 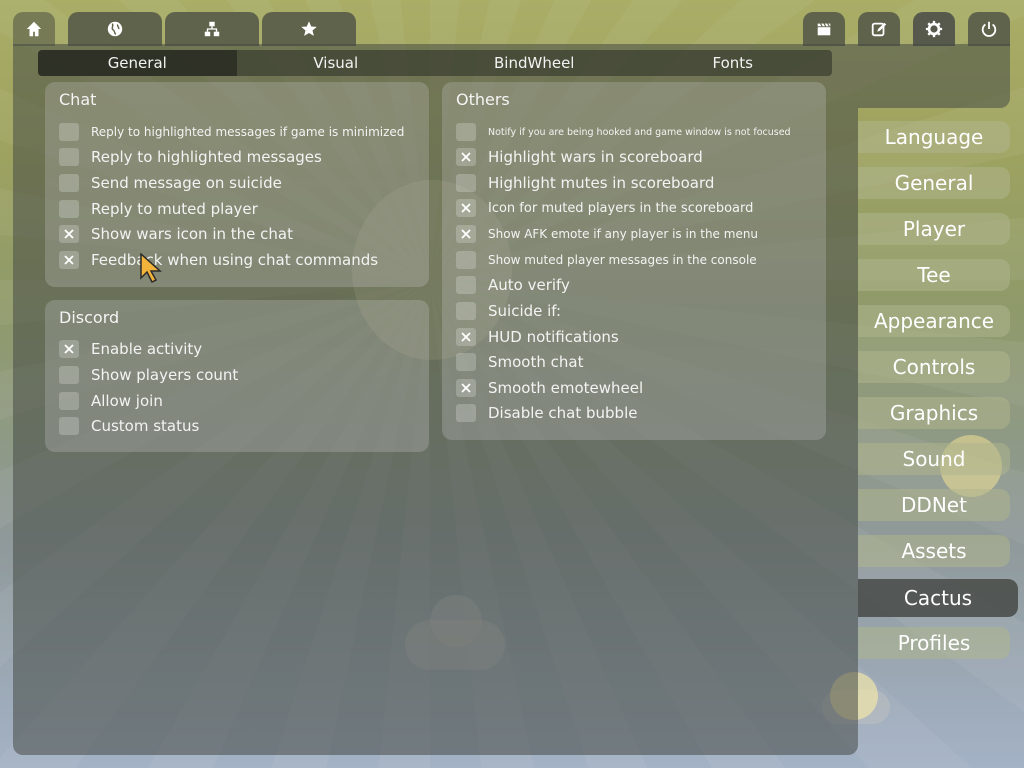 I want to click on option-label: Disable chat bubble, so click(x=563, y=413).